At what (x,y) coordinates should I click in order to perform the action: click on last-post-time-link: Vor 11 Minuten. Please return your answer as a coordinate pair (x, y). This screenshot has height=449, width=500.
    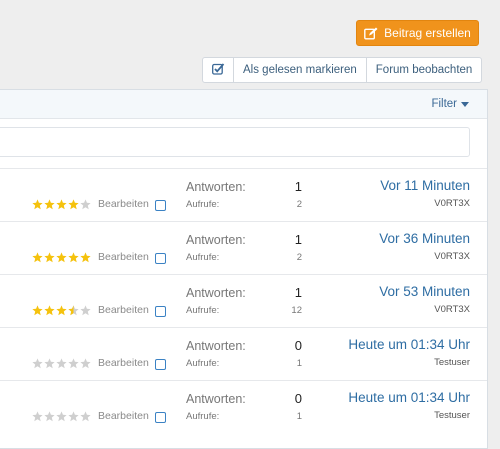
    Looking at the image, I should click on (425, 185).